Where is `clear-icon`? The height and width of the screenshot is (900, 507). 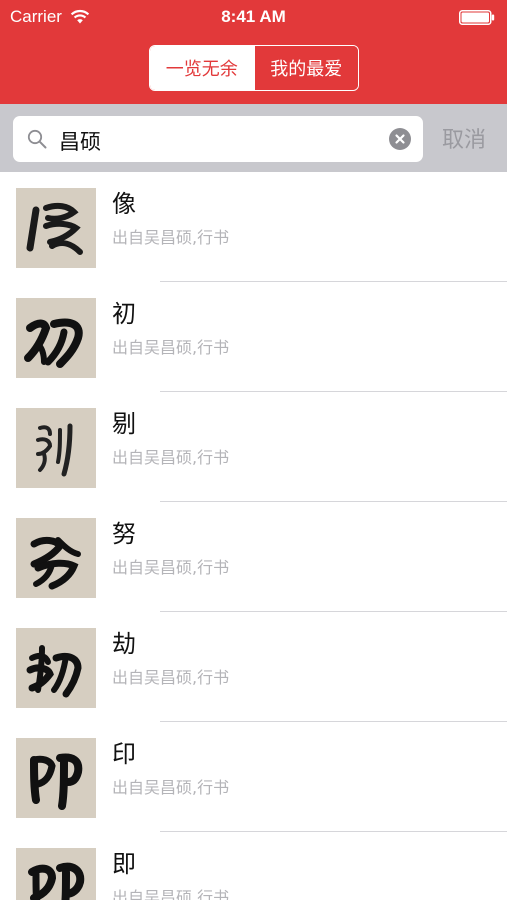
clear-icon is located at coordinates (400, 139).